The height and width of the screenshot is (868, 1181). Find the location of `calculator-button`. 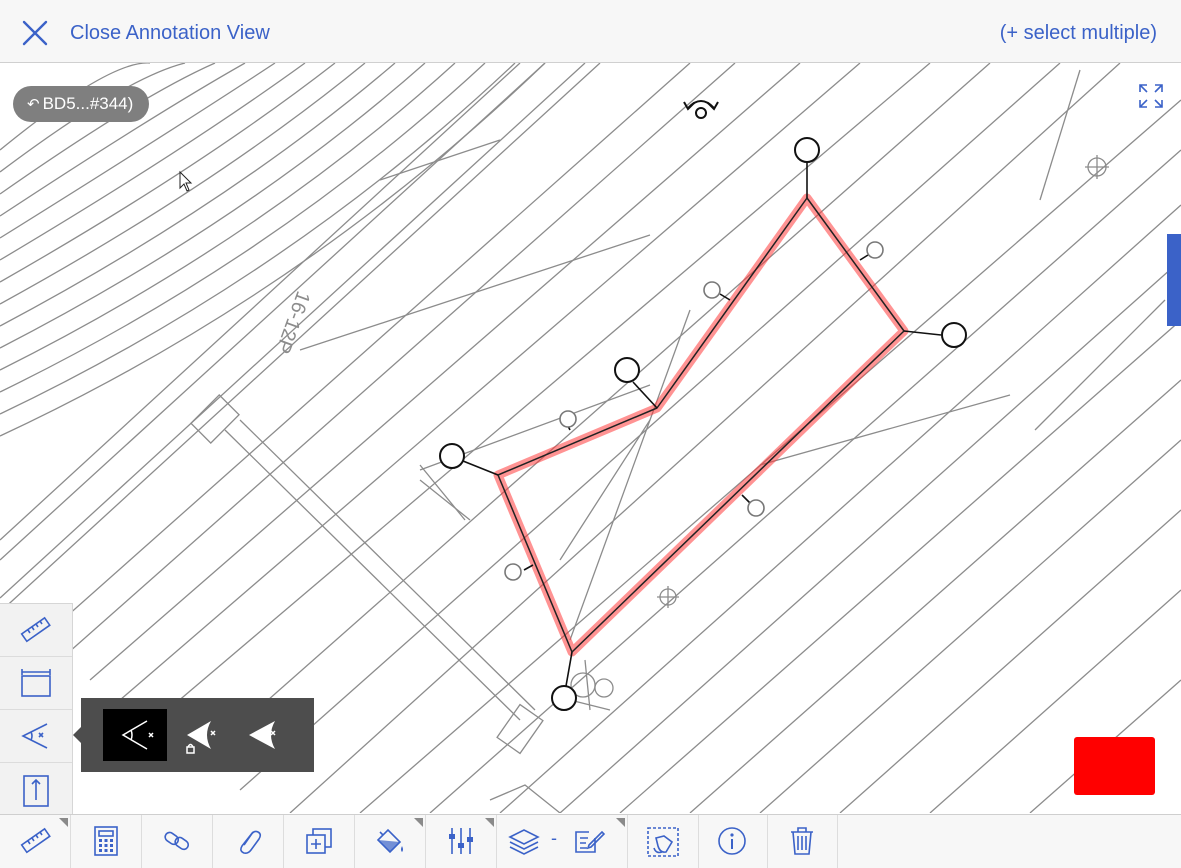

calculator-button is located at coordinates (106, 841).